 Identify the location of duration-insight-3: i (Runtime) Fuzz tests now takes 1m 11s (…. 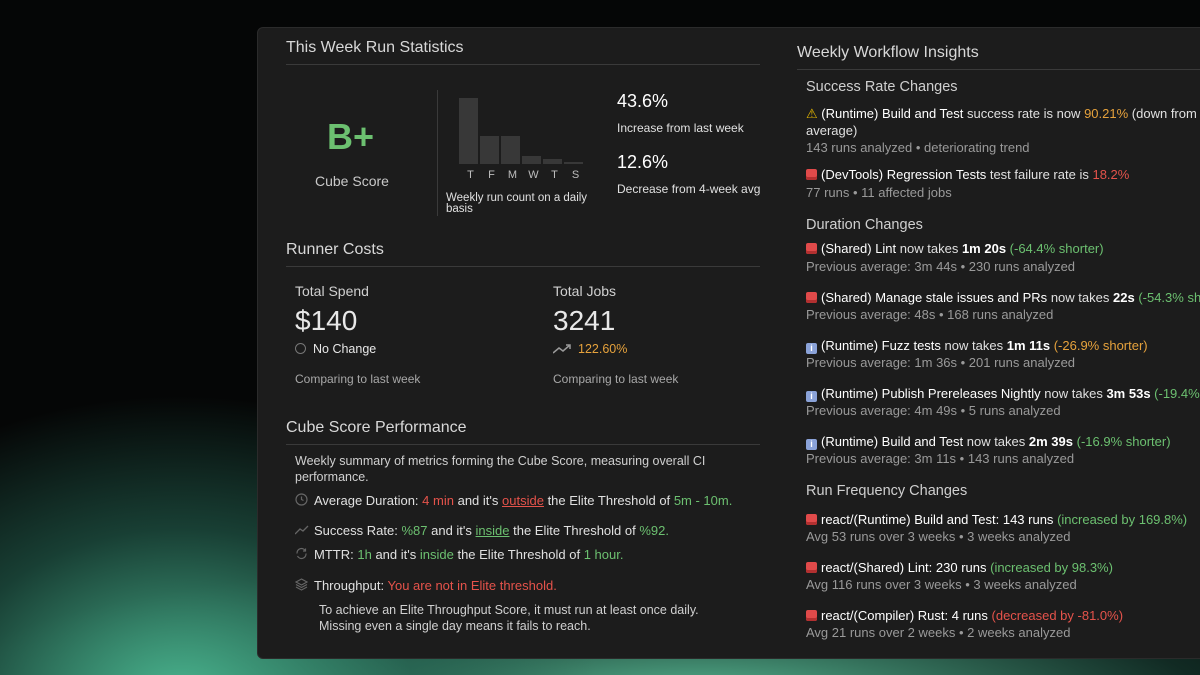
(977, 346).